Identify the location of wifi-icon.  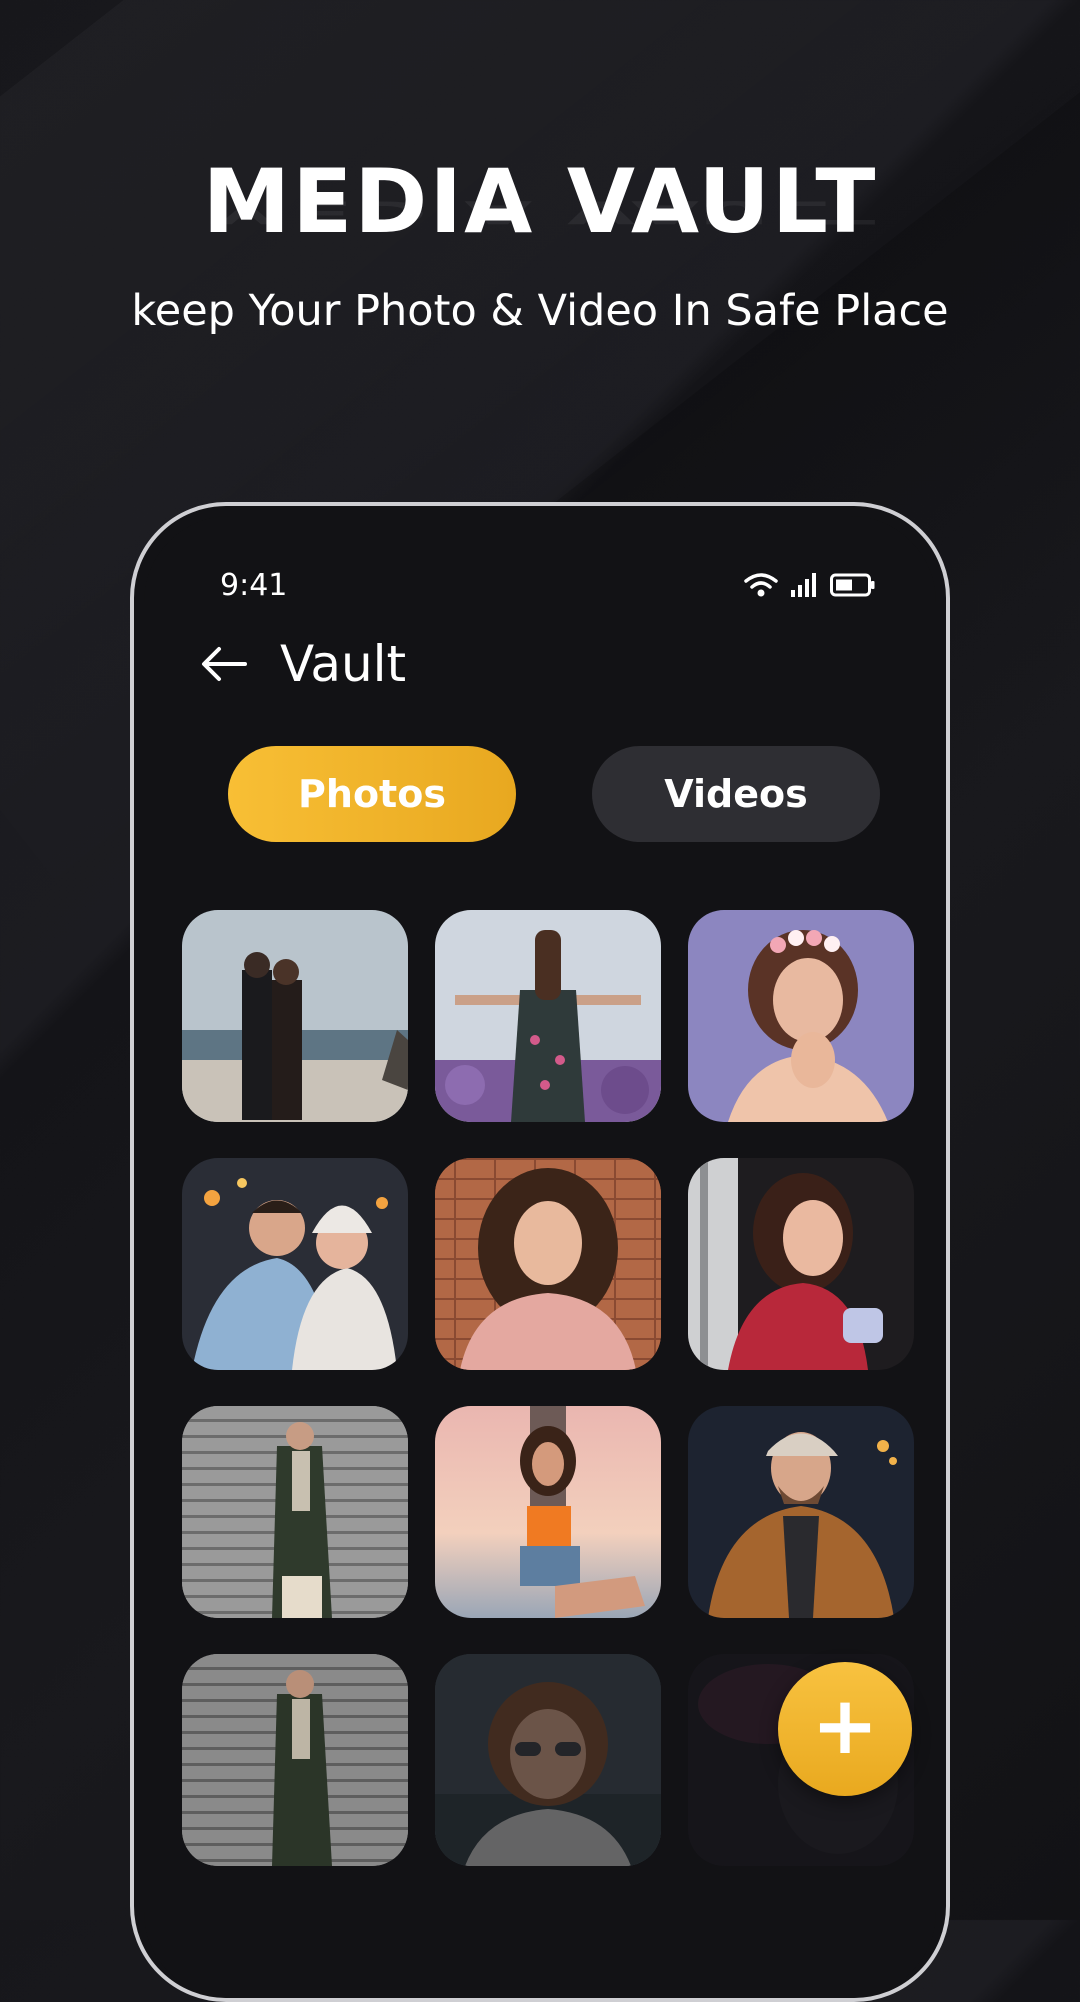
(761, 587).